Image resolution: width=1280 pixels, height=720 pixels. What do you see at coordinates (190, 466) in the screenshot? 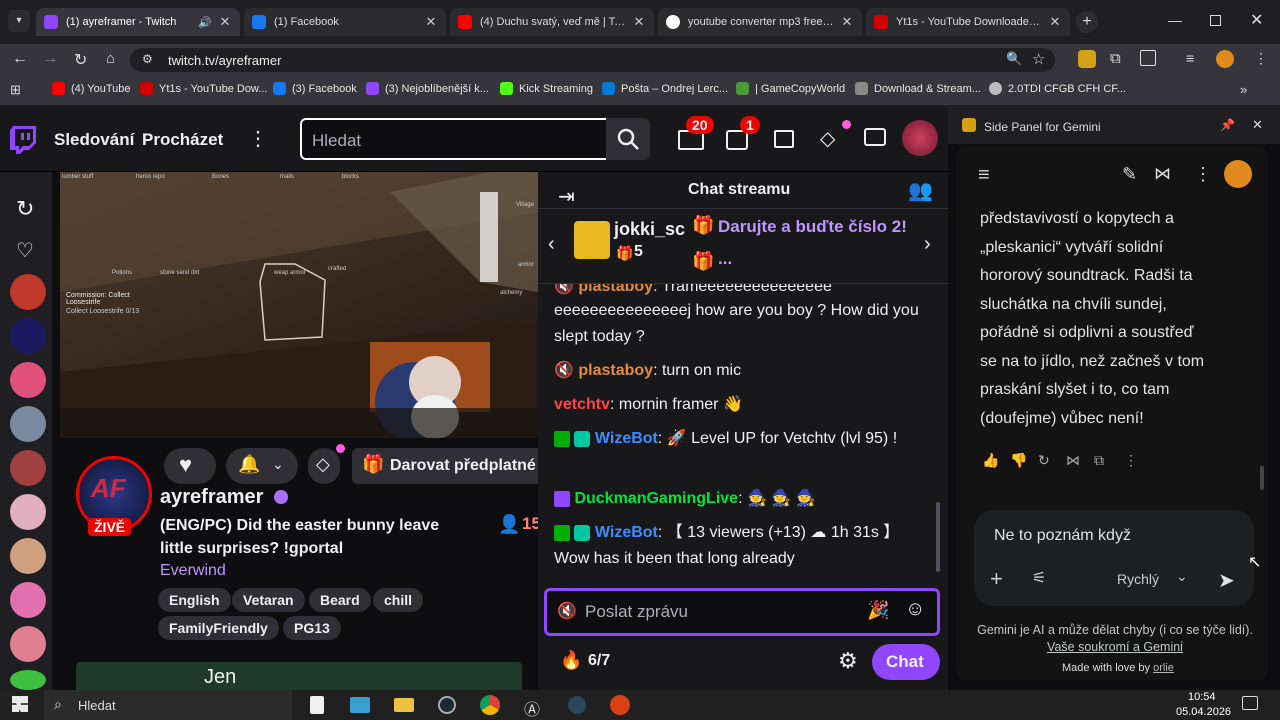
I see `follow-button: ♥` at bounding box center [190, 466].